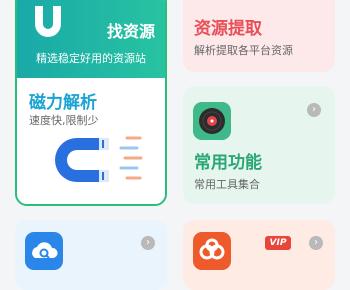 Image resolution: width=350 pixels, height=290 pixels. I want to click on magnet-parse-subtitle: 速度快,限制少, so click(64, 120).